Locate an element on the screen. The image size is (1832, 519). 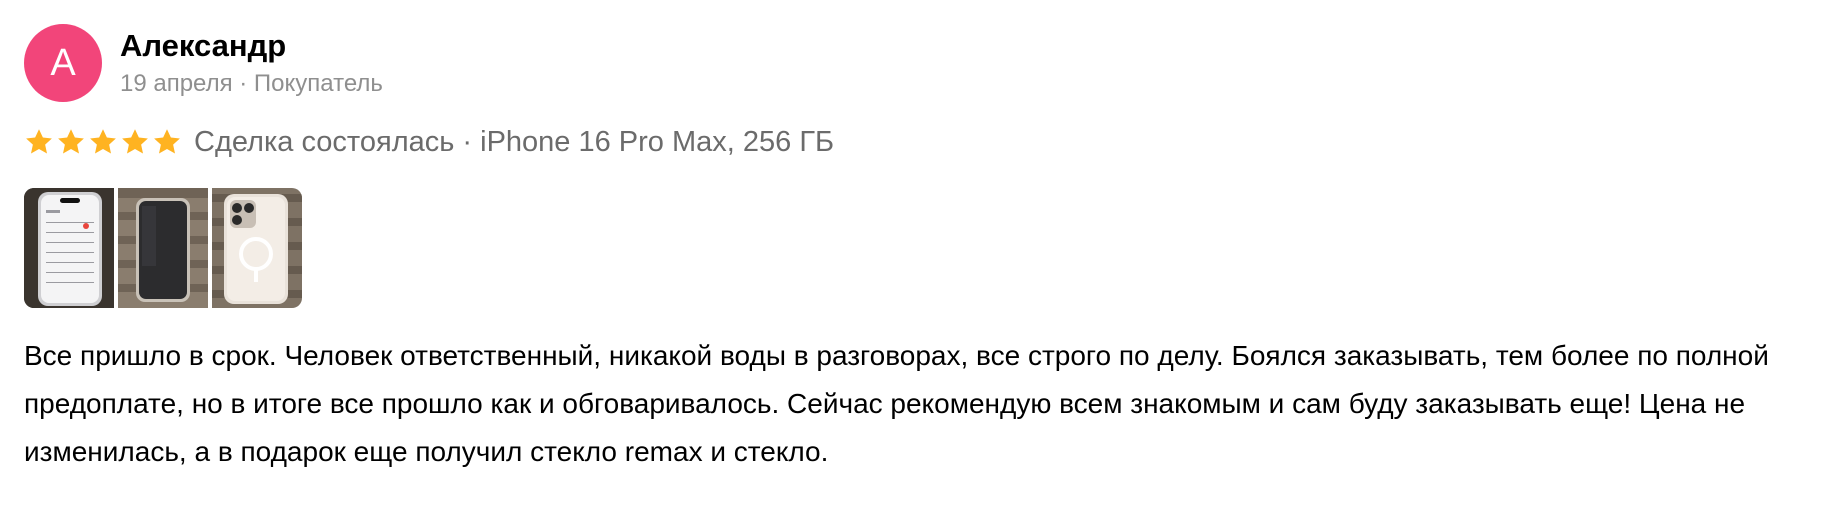
review-meta: 19 апреля · Покупатель is located at coordinates (251, 83).